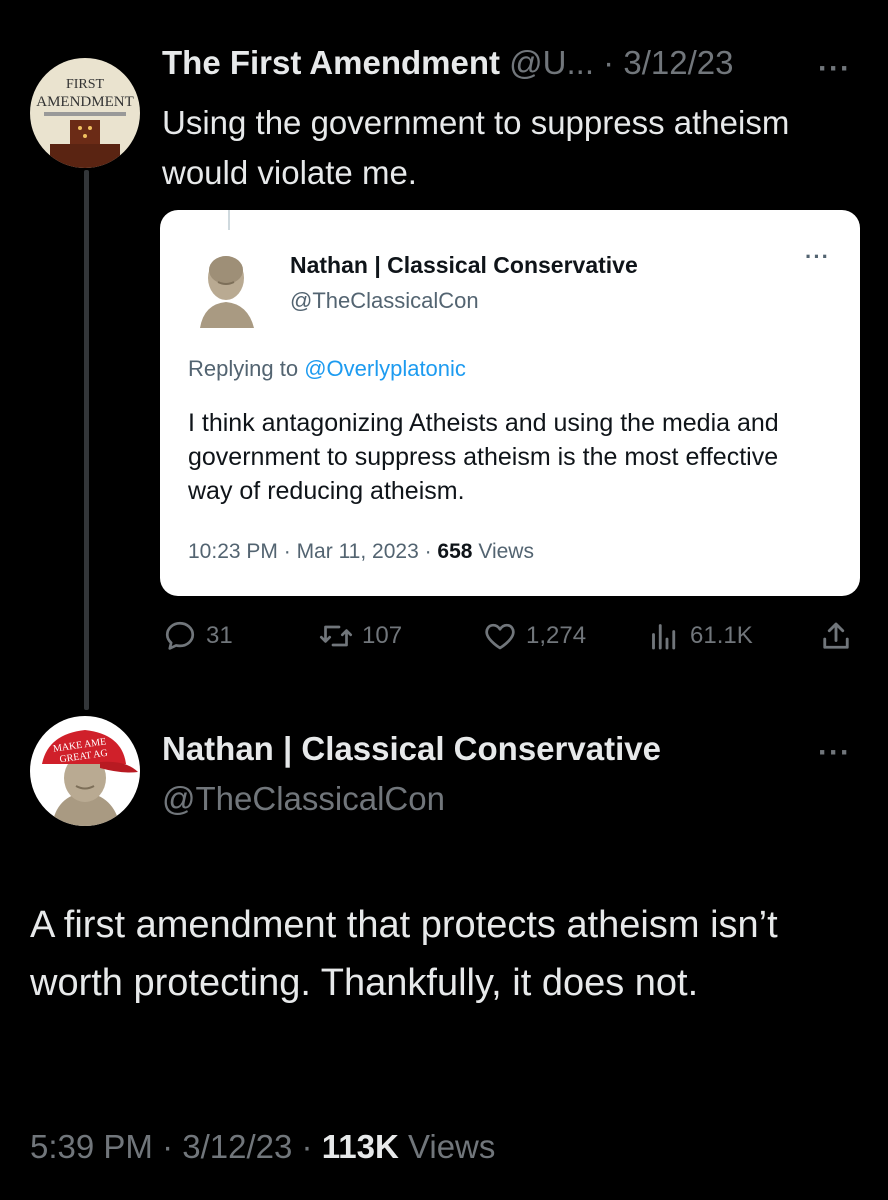 Image resolution: width=888 pixels, height=1200 pixels. What do you see at coordinates (384, 301) in the screenshot?
I see `quote-author-handle: @TheClassicalCon` at bounding box center [384, 301].